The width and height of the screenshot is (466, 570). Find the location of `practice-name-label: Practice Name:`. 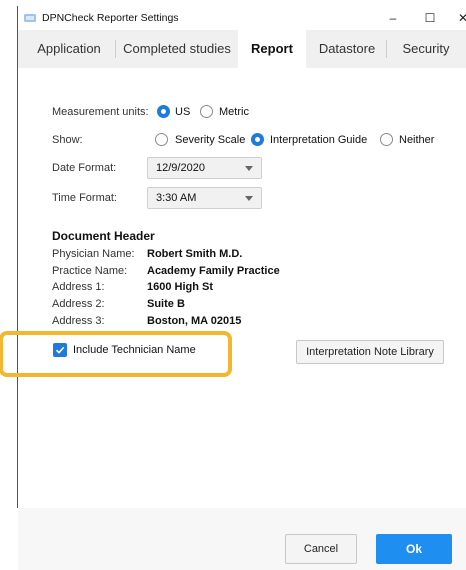

practice-name-label: Practice Name: is located at coordinates (90, 271).